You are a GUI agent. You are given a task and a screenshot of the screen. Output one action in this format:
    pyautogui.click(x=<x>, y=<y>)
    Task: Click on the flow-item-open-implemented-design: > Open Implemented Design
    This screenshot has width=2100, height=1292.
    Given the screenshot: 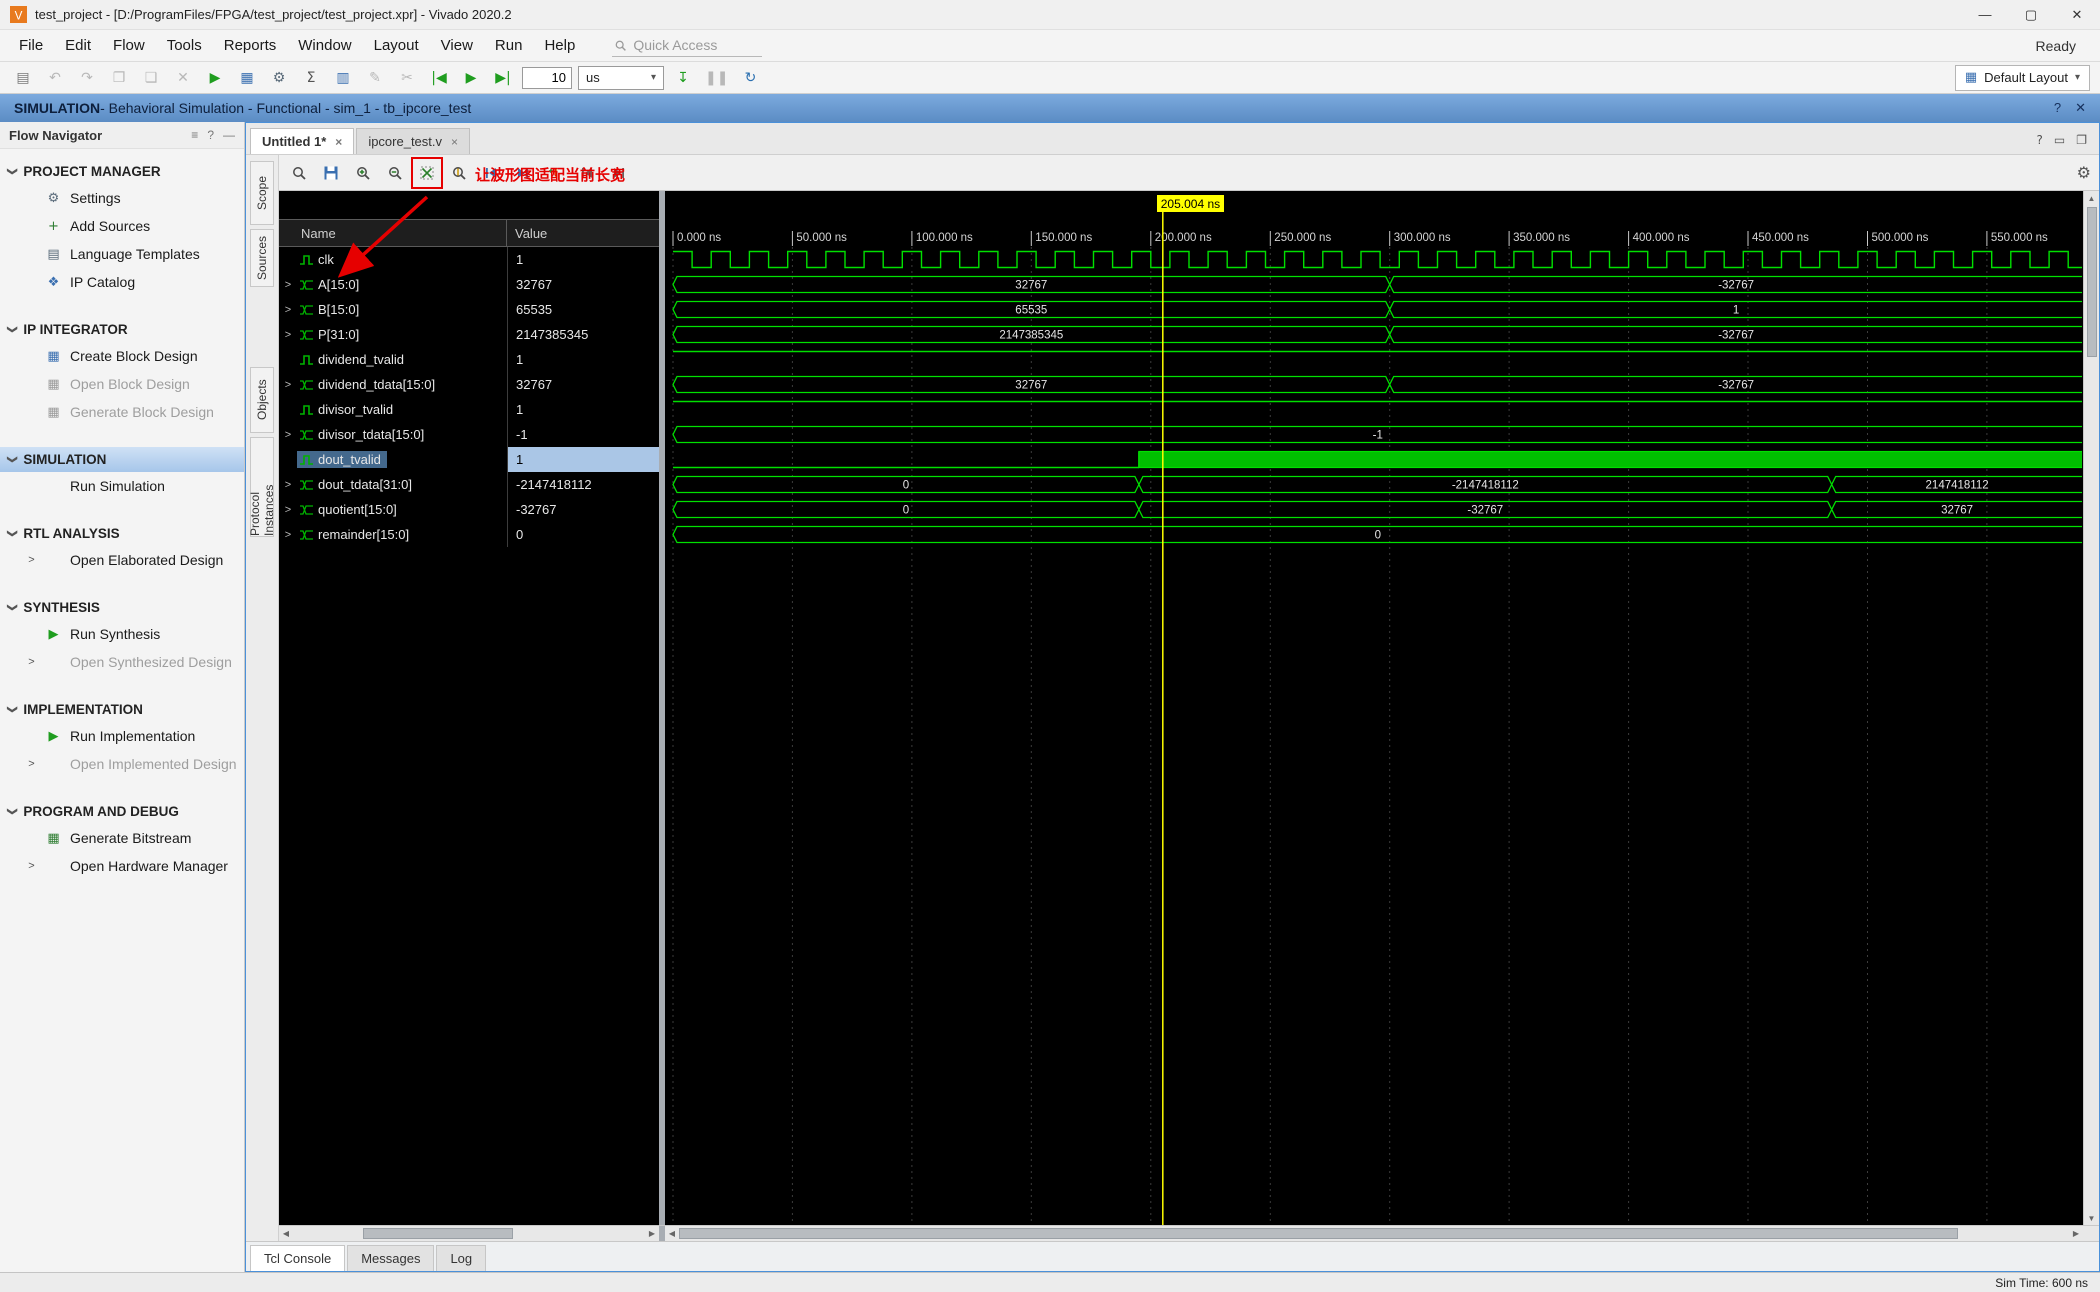 What is the action you would take?
    pyautogui.click(x=122, y=764)
    